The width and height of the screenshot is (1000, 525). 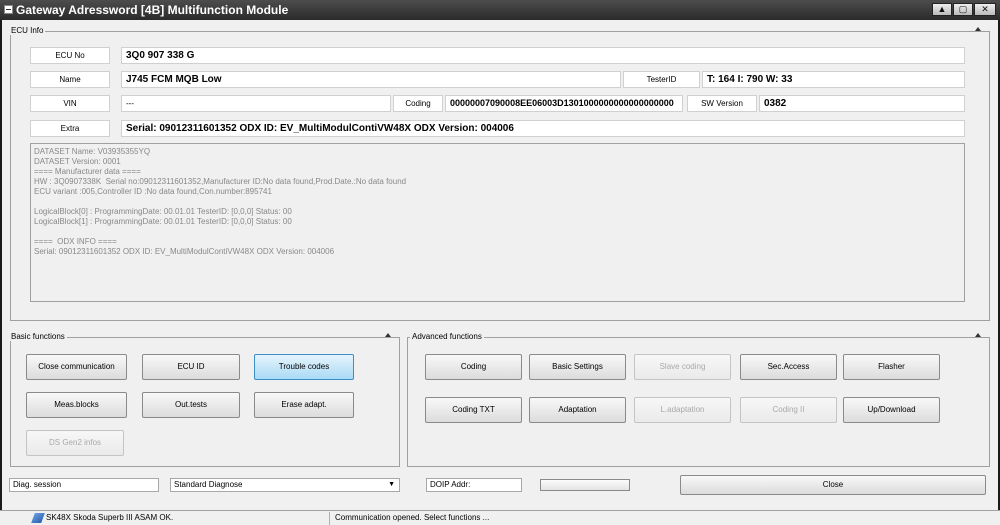 I want to click on diag-session-value: Standard Diagnose, so click(x=208, y=484).